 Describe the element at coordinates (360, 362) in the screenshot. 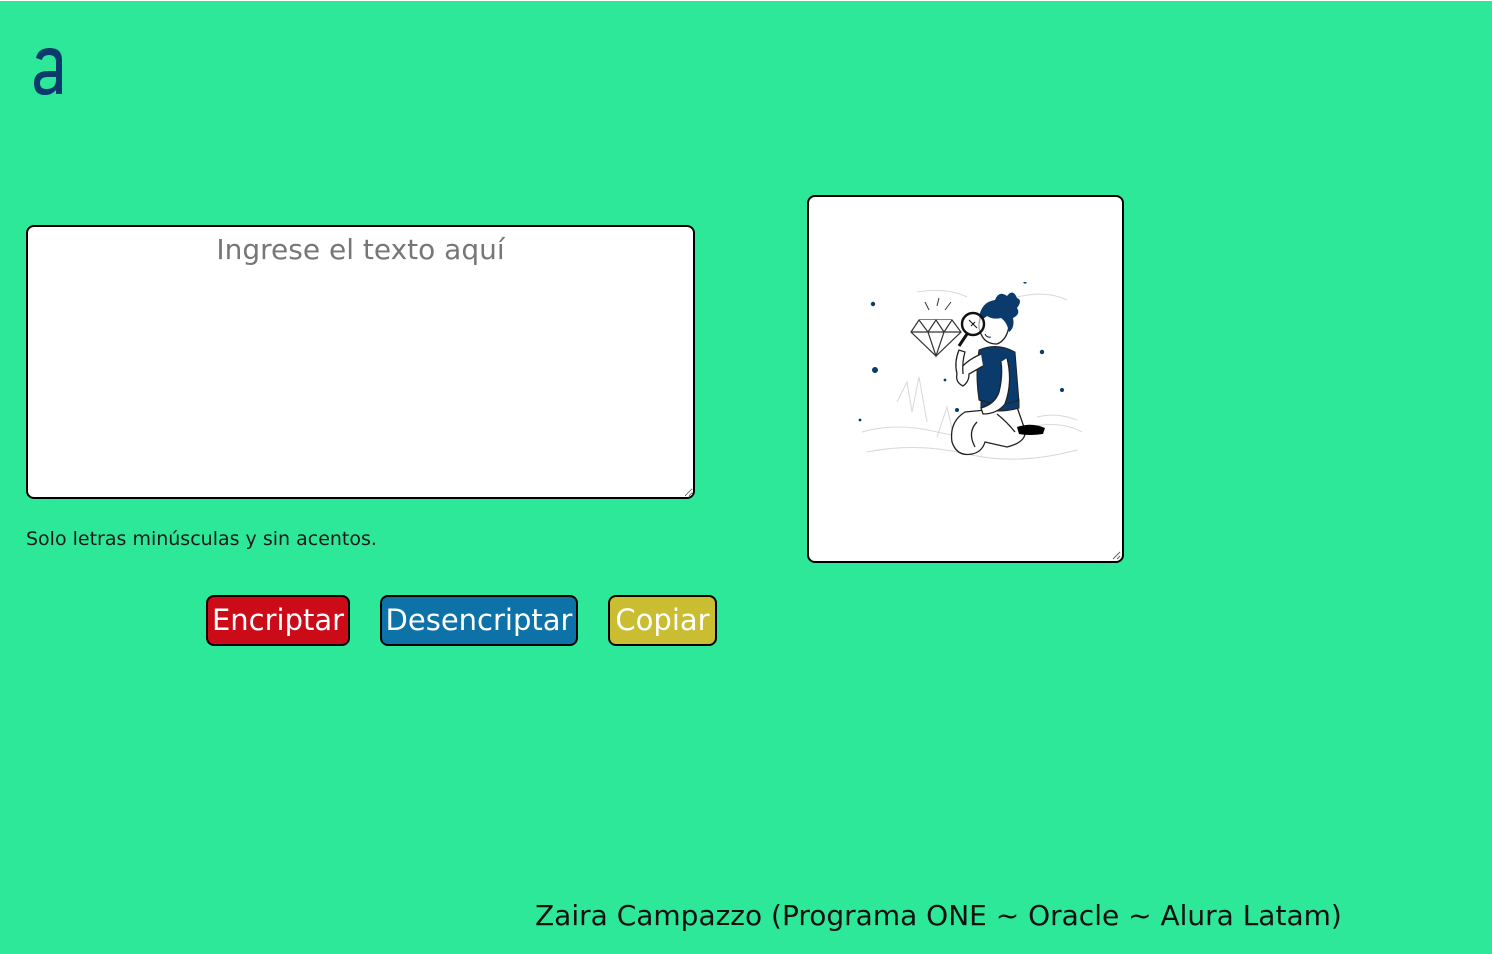

I see `text-input` at that location.